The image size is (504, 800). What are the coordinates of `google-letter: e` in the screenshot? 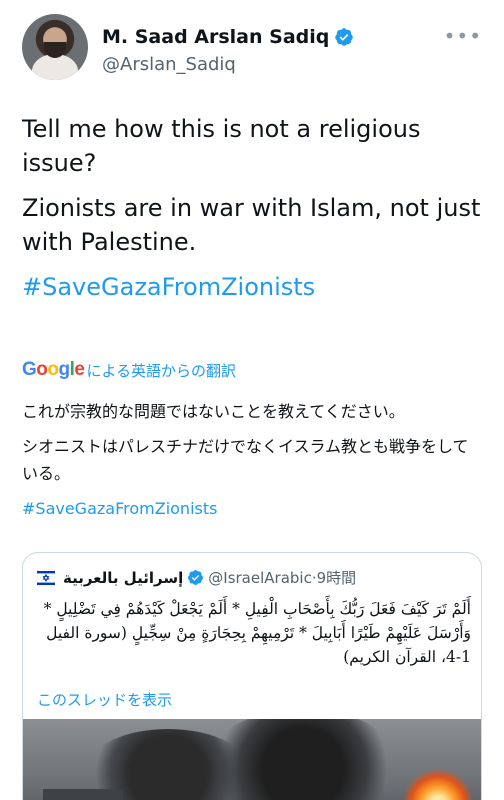 It's located at (79, 369).